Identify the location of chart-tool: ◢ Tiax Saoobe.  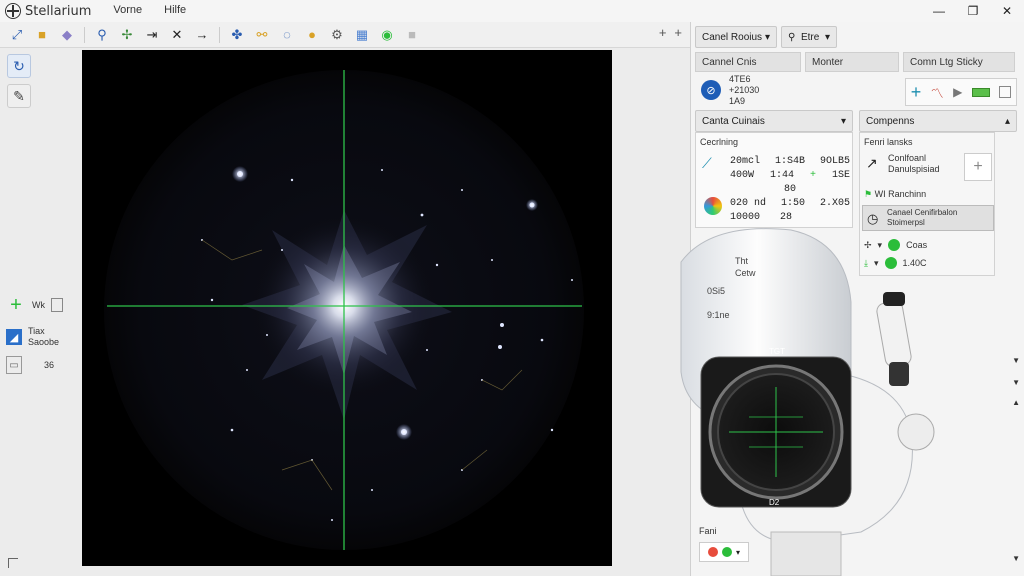
(42, 337).